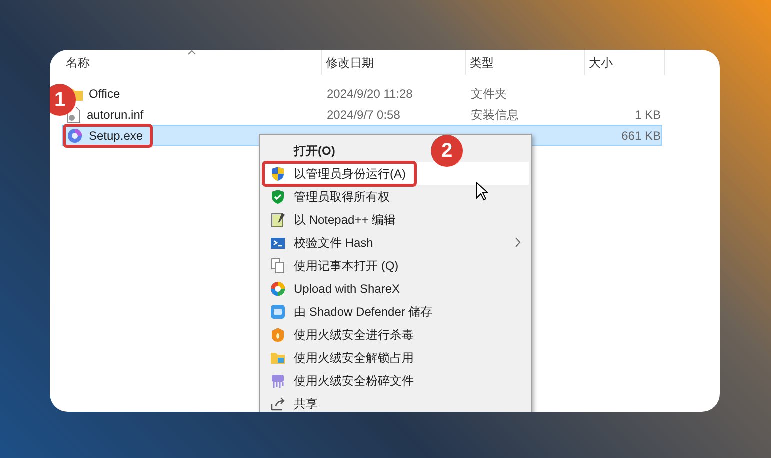  Describe the element at coordinates (641, 135) in the screenshot. I see `file-size: 661 KB` at that location.